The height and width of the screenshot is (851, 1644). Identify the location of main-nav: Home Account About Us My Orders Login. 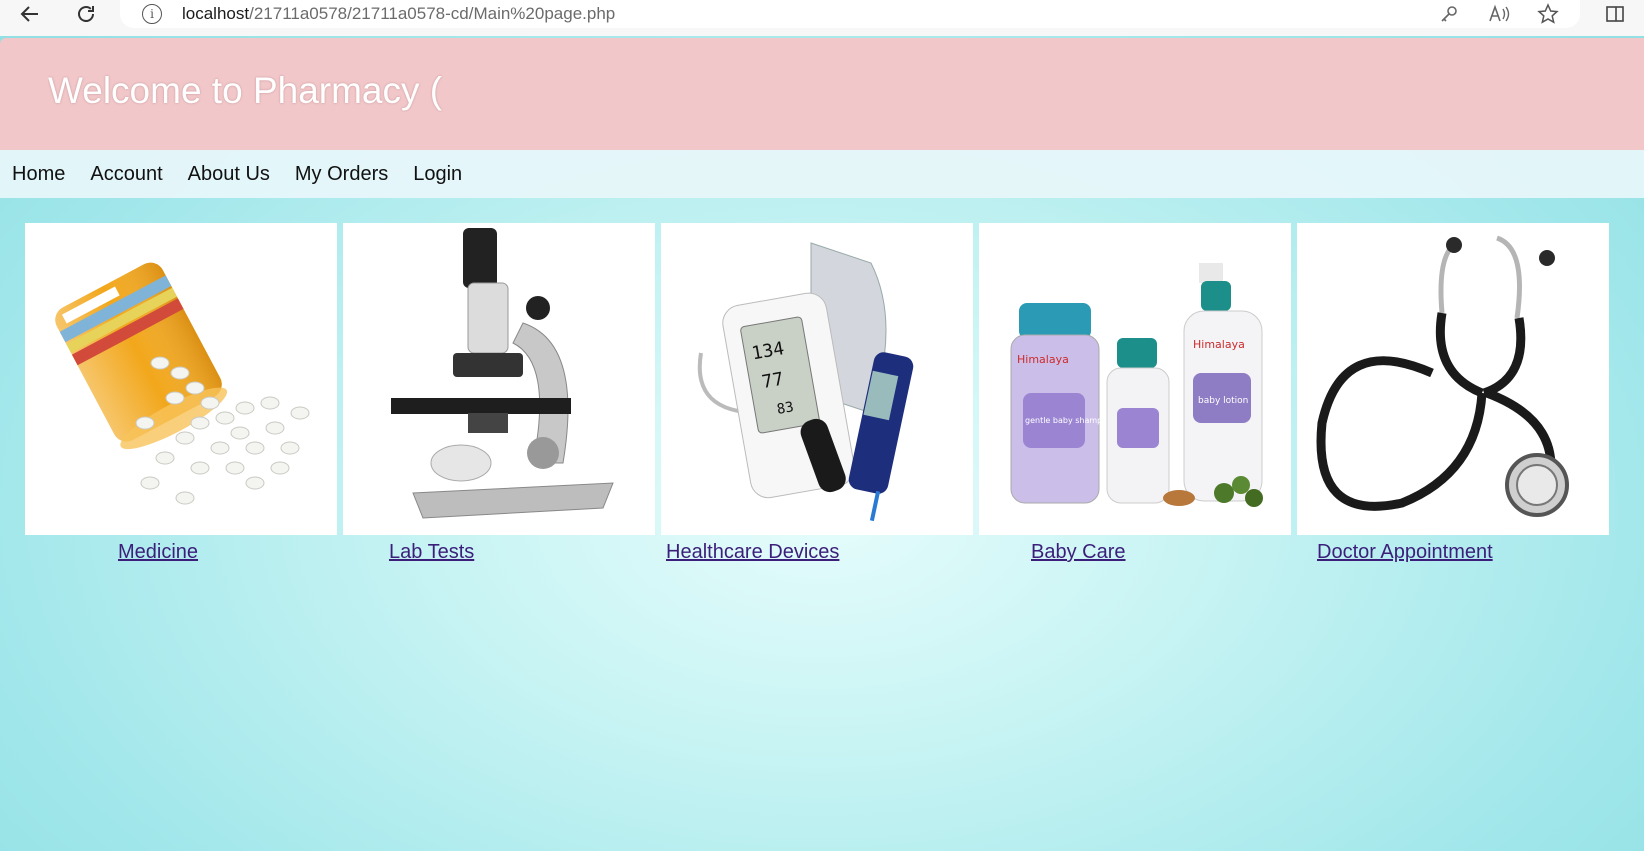
(822, 174).